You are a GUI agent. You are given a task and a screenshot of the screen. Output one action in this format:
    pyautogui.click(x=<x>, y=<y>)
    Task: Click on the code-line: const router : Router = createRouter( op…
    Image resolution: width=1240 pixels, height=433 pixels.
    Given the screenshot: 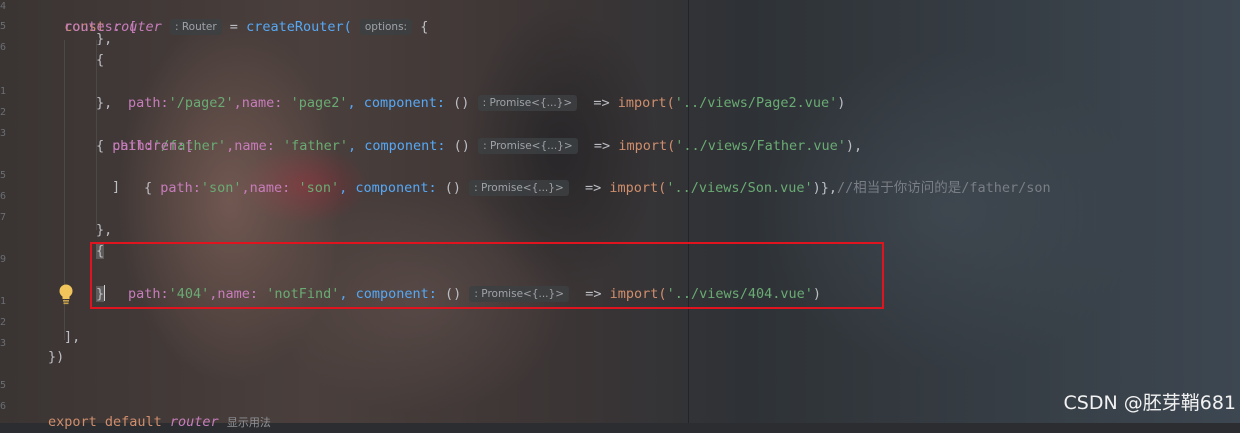 What is the action you would take?
    pyautogui.click(x=238, y=17)
    